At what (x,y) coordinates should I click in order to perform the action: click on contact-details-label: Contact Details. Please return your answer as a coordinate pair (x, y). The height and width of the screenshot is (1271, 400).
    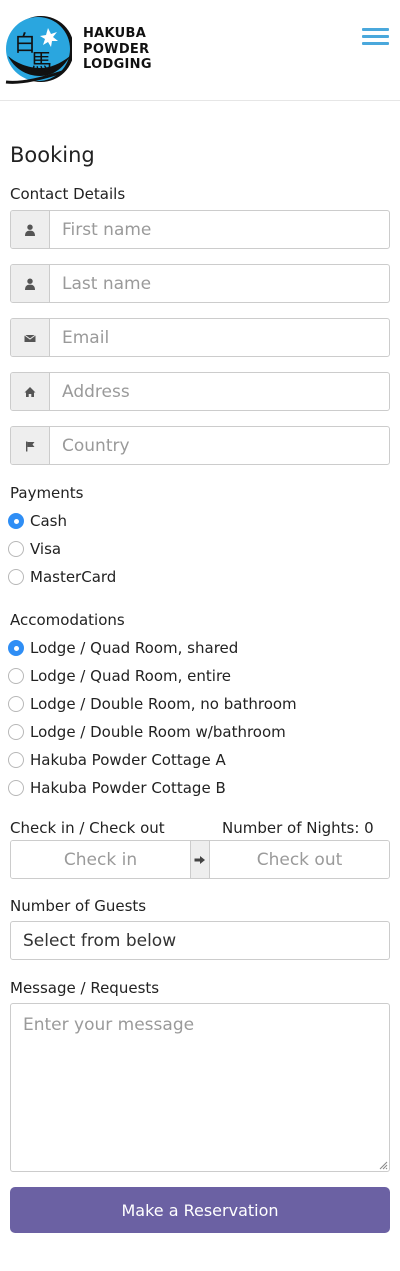
    Looking at the image, I should click on (68, 194).